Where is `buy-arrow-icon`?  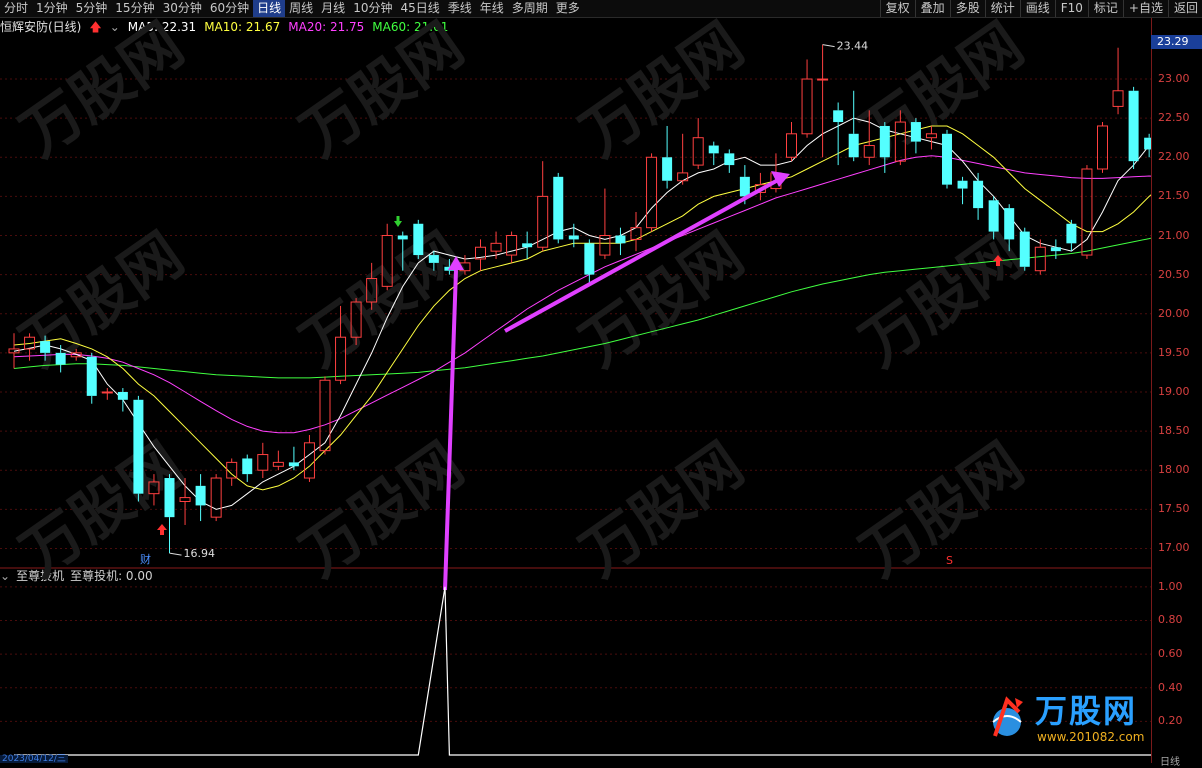
buy-arrow-icon is located at coordinates (162, 529).